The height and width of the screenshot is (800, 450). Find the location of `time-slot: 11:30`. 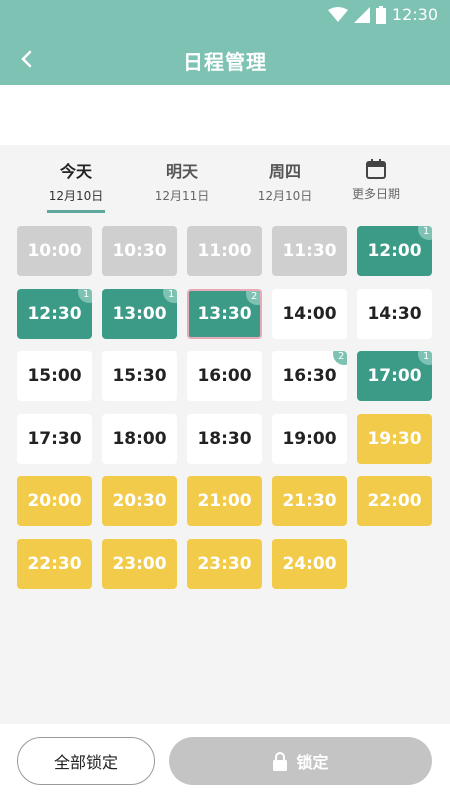

time-slot: 11:30 is located at coordinates (309, 251).